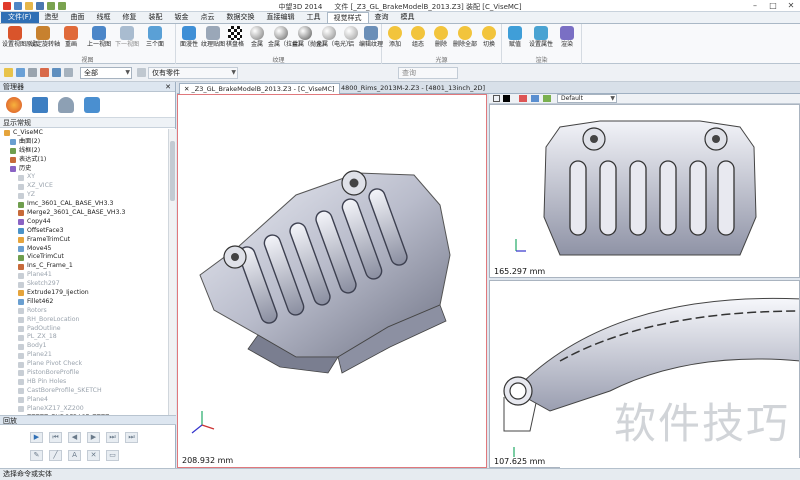 Image resolution: width=800 pixels, height=480 pixels. I want to click on tree-item: 曲面(2), so click(84, 142).